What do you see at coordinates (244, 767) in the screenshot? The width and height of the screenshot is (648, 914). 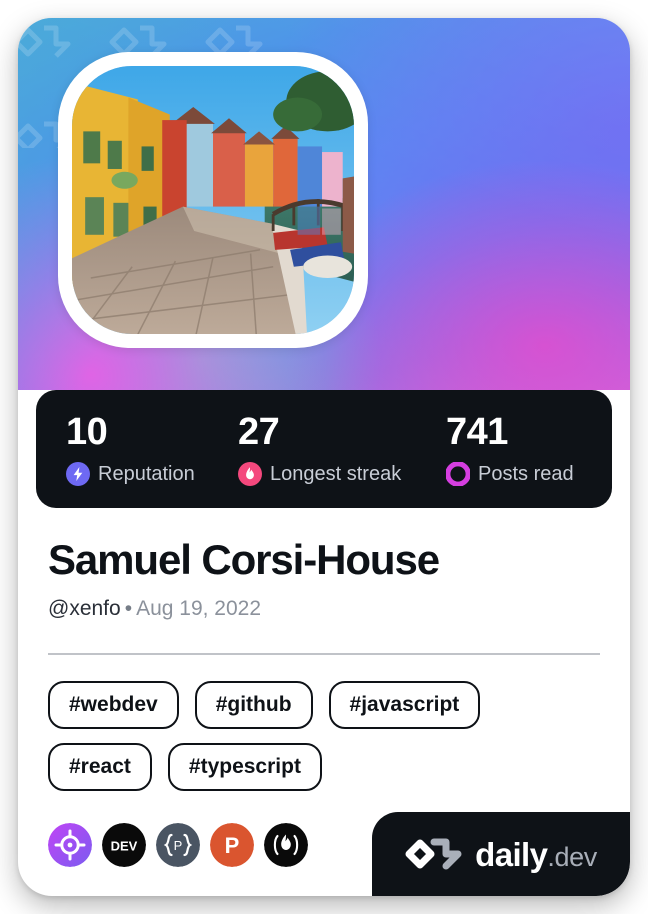 I see `tag-chip: #typescript` at bounding box center [244, 767].